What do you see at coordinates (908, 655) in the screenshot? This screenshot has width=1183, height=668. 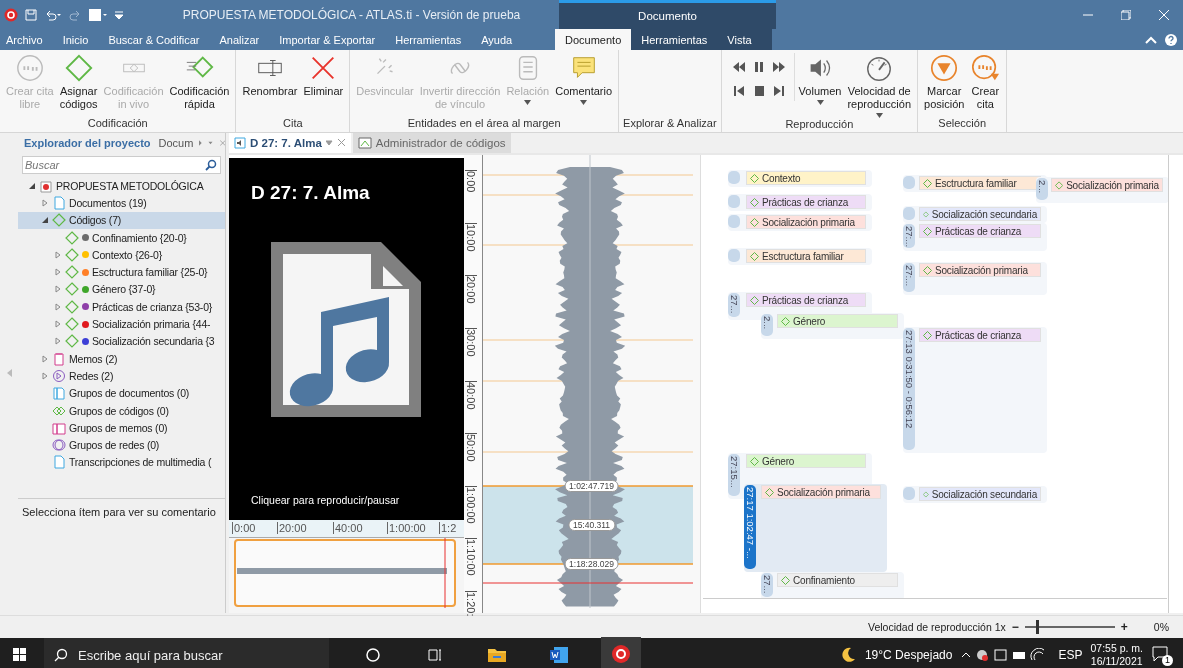 I see `weather-text: 19°C Despejado` at bounding box center [908, 655].